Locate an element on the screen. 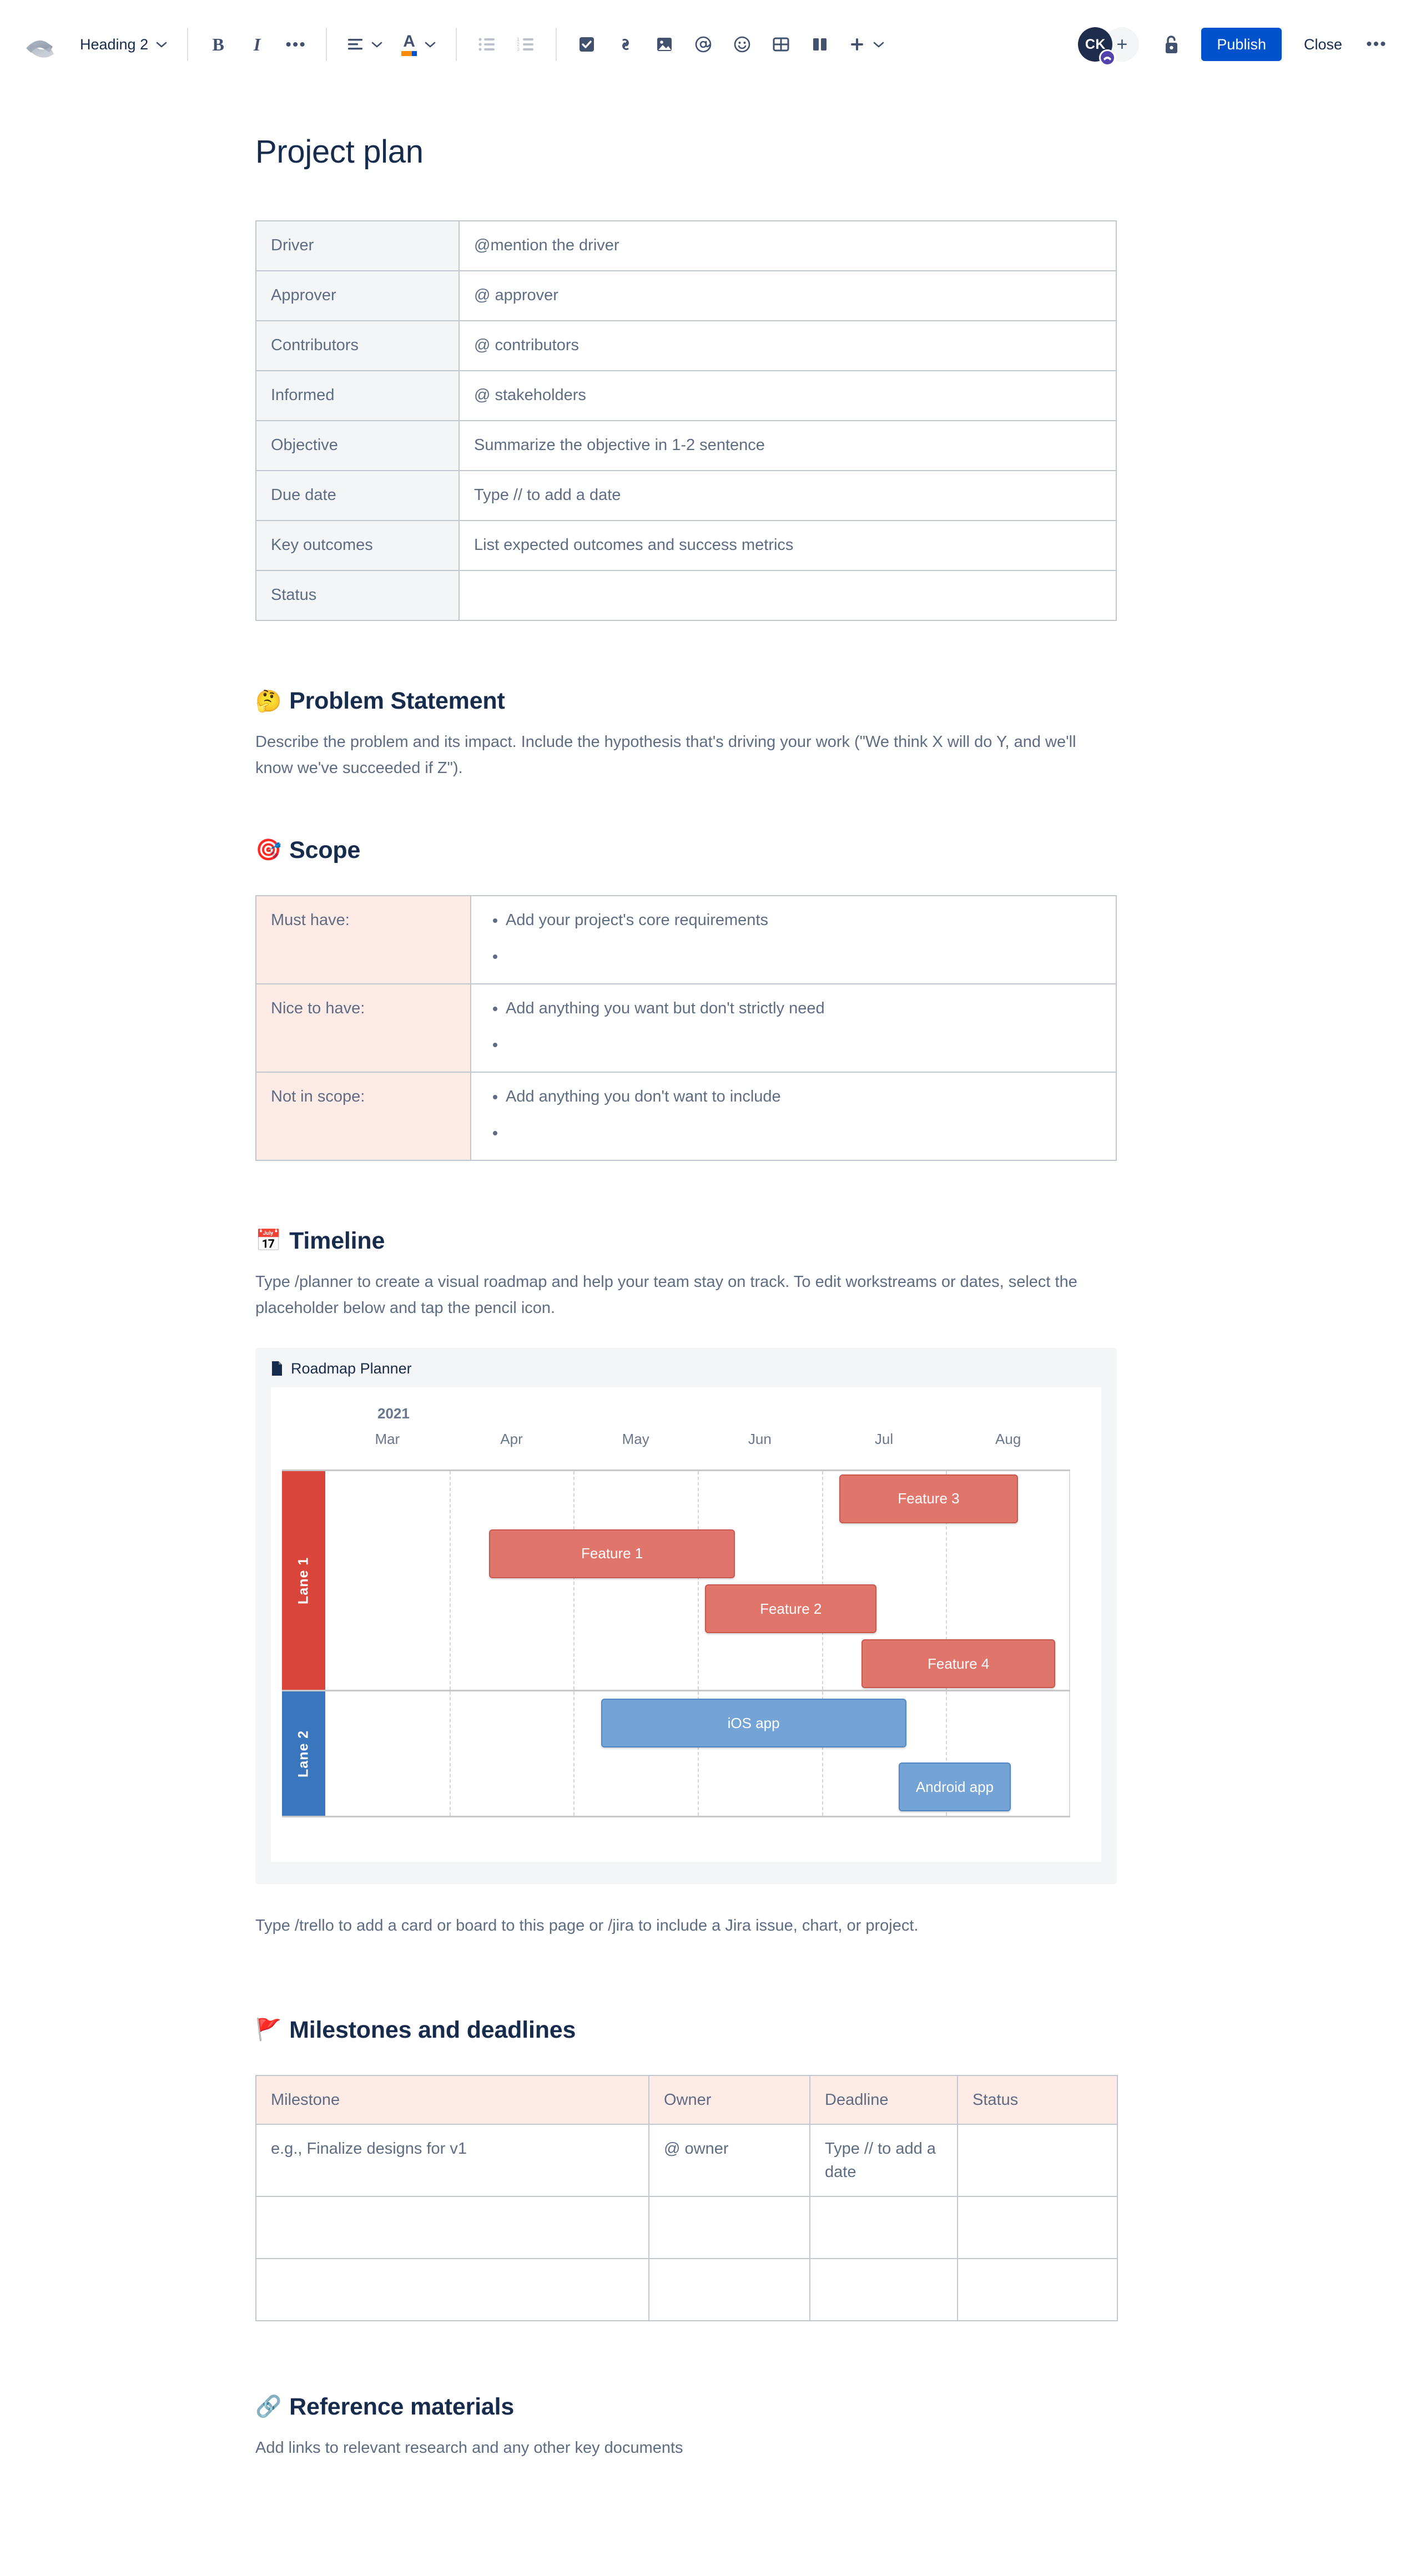 The width and height of the screenshot is (1421, 2576). text-style-select: Heading 2 is located at coordinates (123, 44).